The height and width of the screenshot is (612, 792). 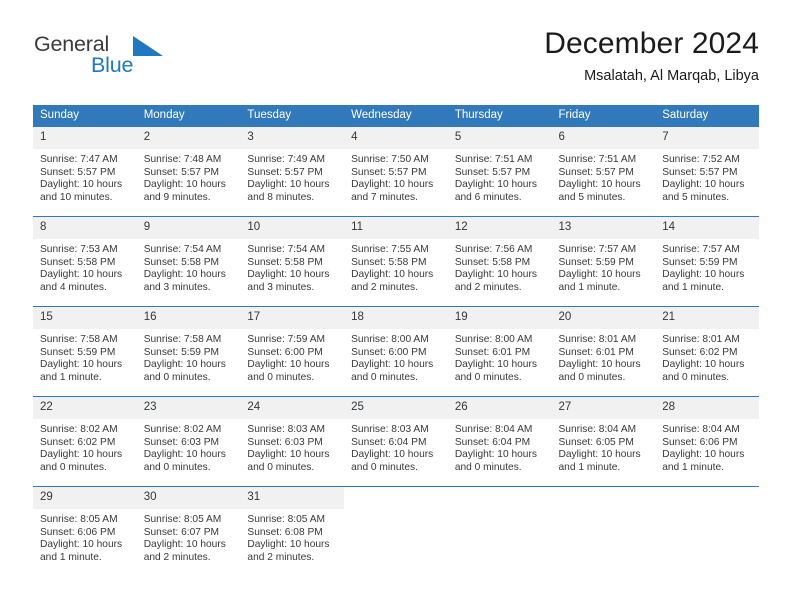 What do you see at coordinates (707, 228) in the screenshot?
I see `day-number: 14` at bounding box center [707, 228].